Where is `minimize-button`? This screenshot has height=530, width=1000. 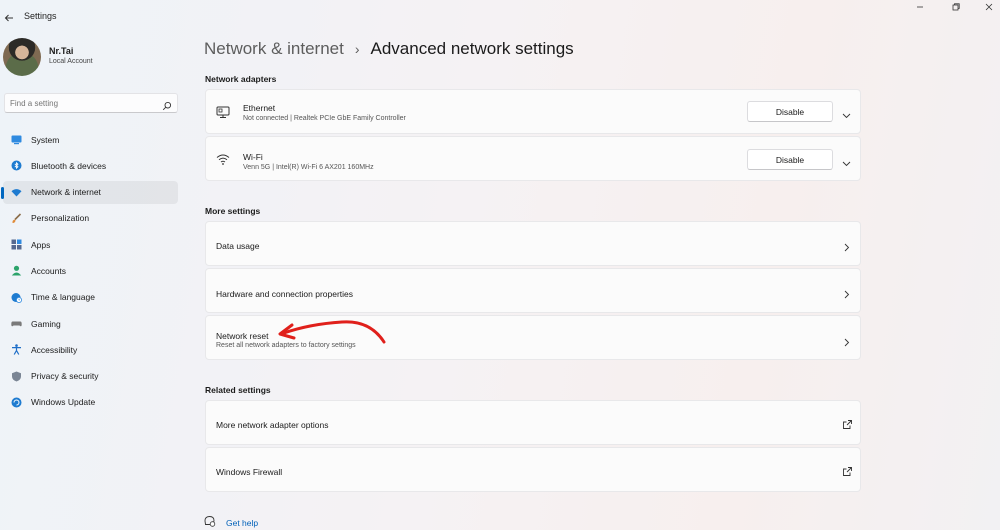
minimize-button is located at coordinates (920, 9).